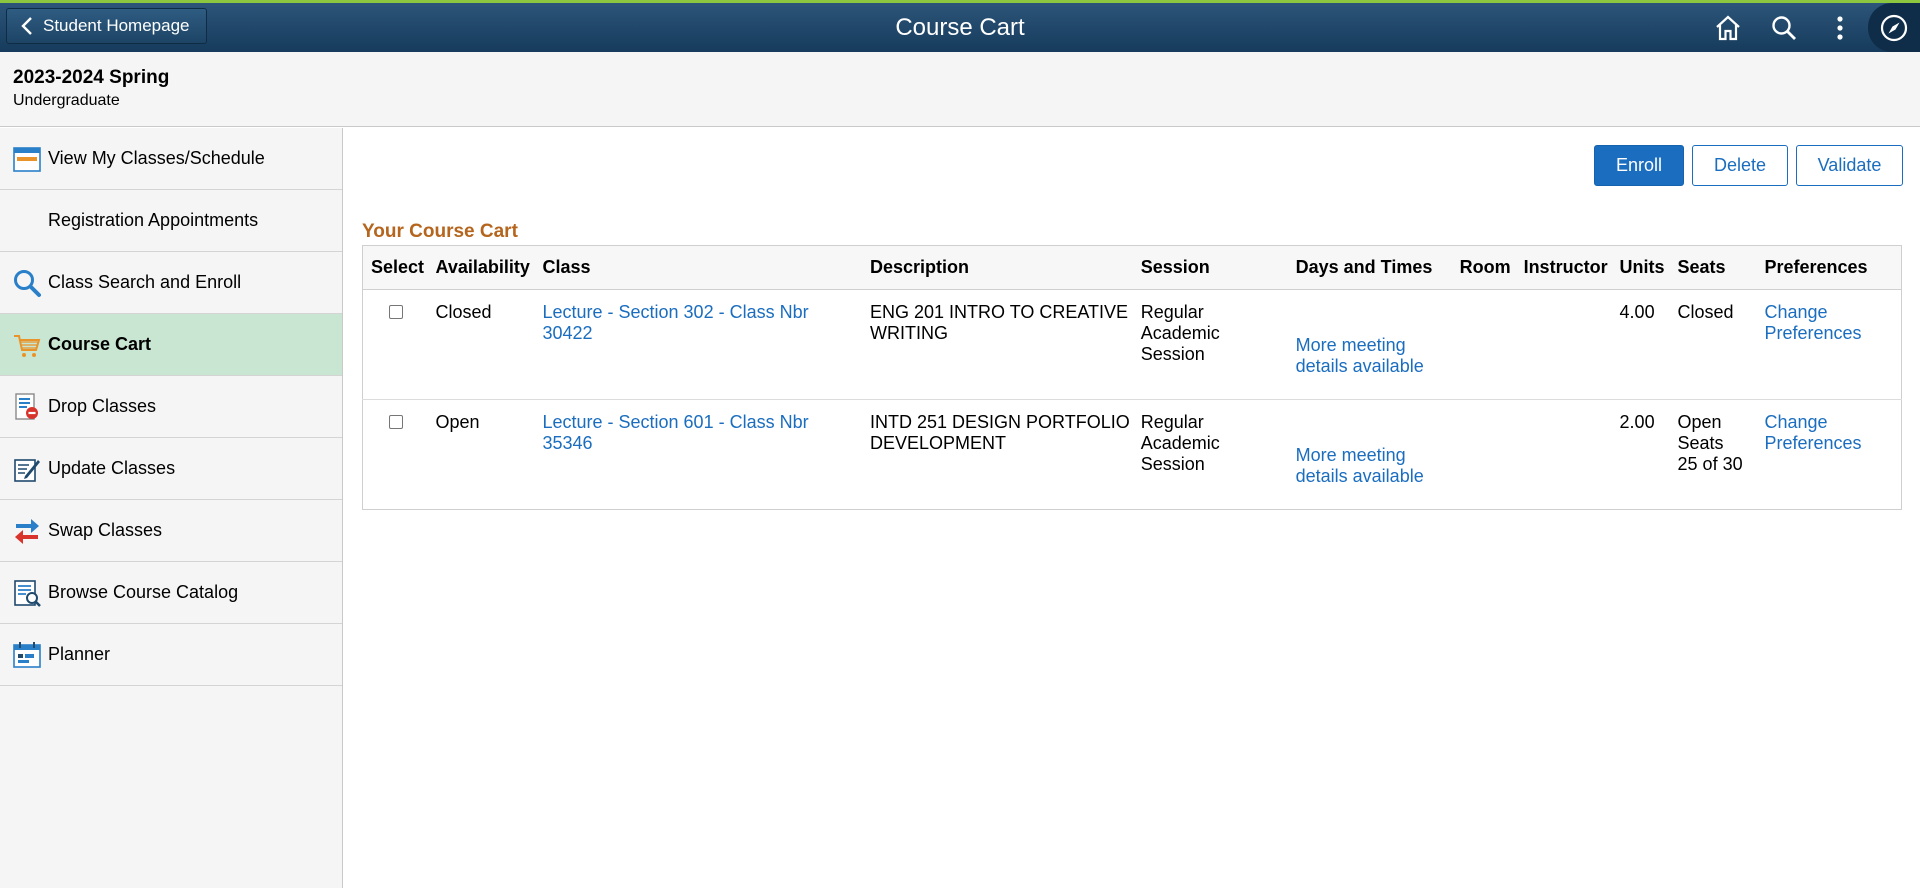 This screenshot has width=1920, height=888. I want to click on sidebar-item-swap-classes: Swap Classes, so click(171, 531).